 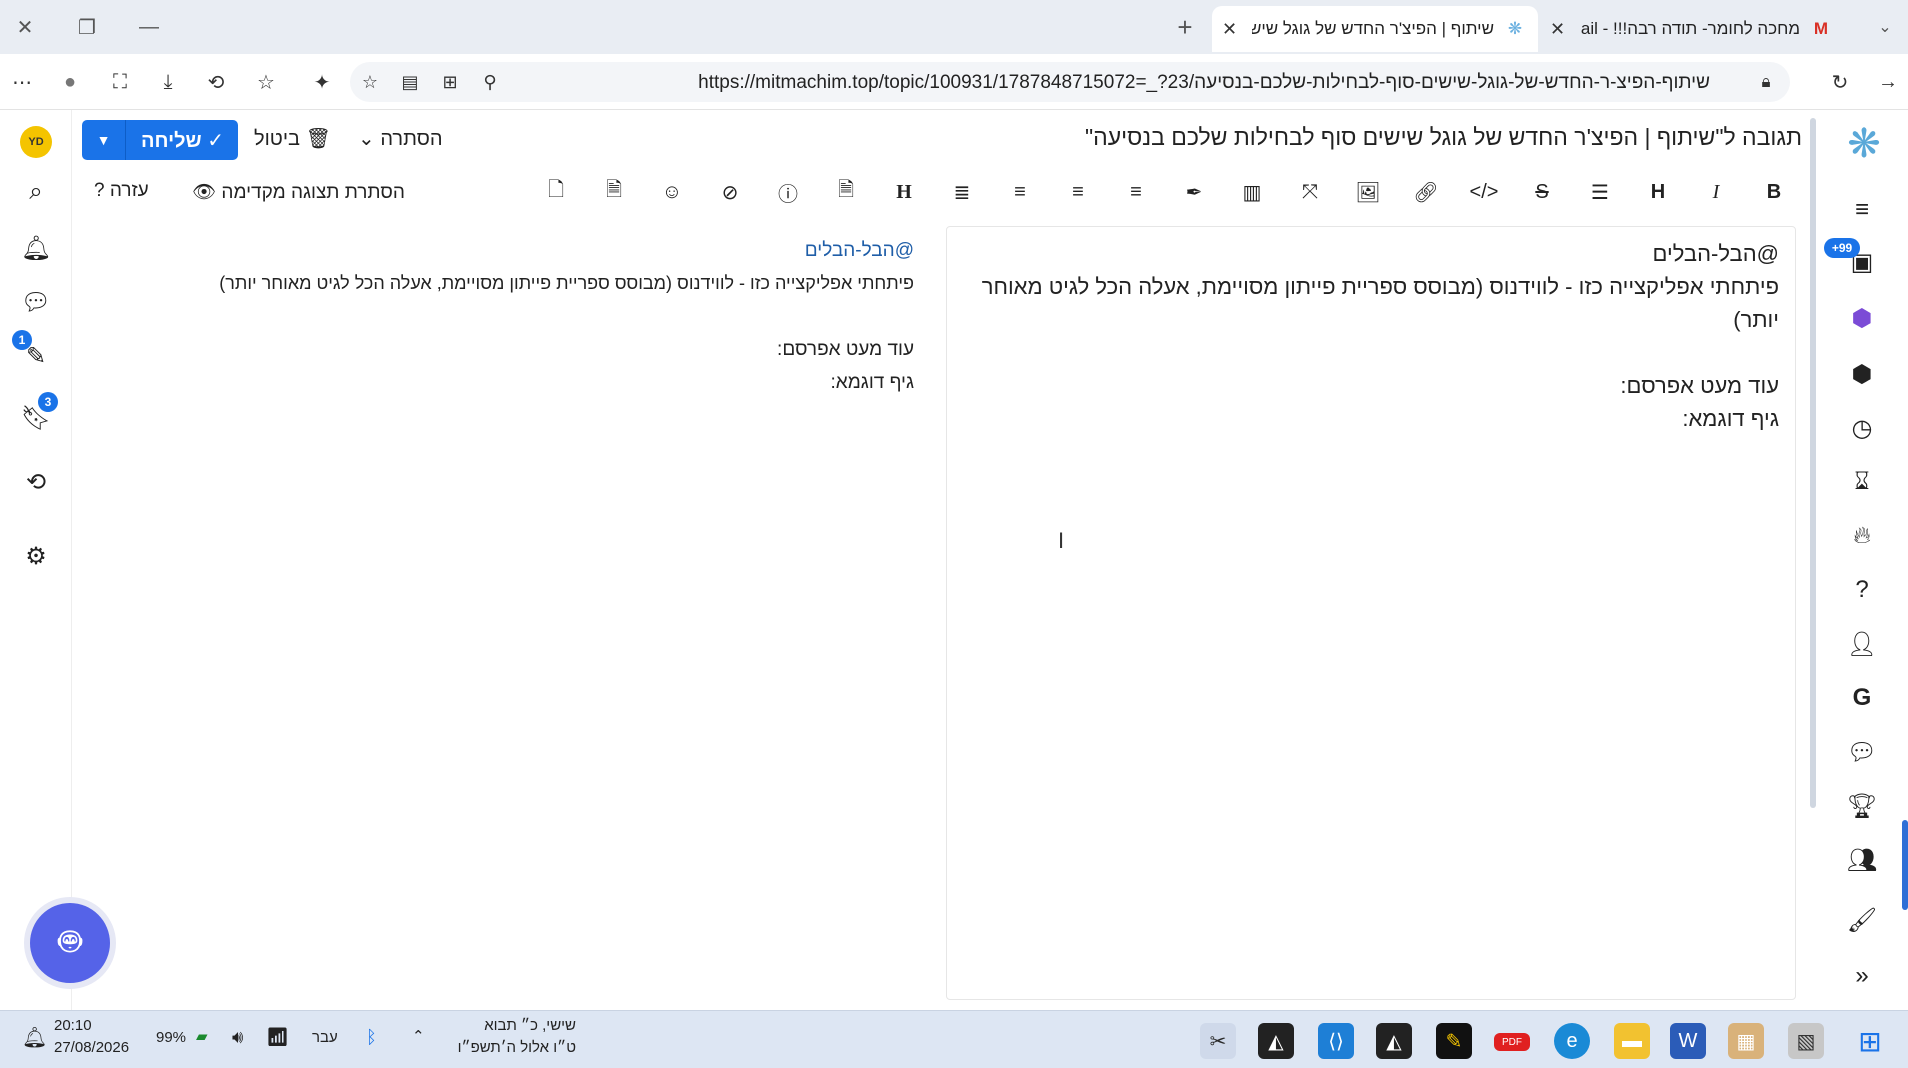 I want to click on expand-double-chevron-icon: », so click(x=1862, y=976).